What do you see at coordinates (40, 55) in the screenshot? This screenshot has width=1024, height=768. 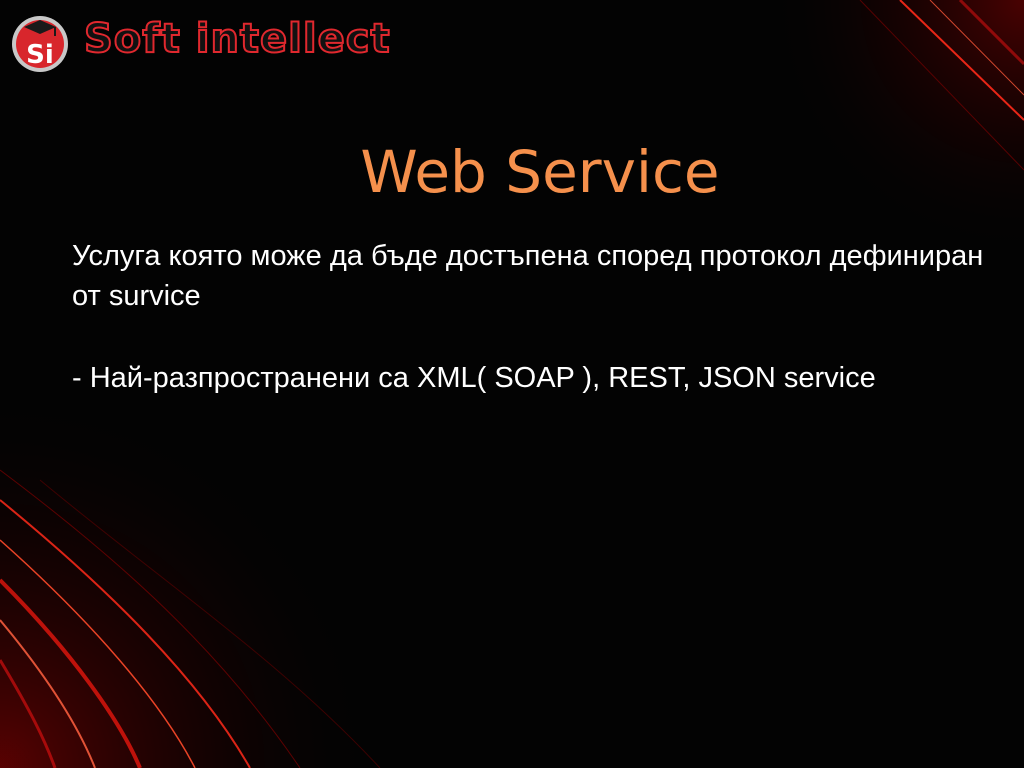 I see `badge-text: Si` at bounding box center [40, 55].